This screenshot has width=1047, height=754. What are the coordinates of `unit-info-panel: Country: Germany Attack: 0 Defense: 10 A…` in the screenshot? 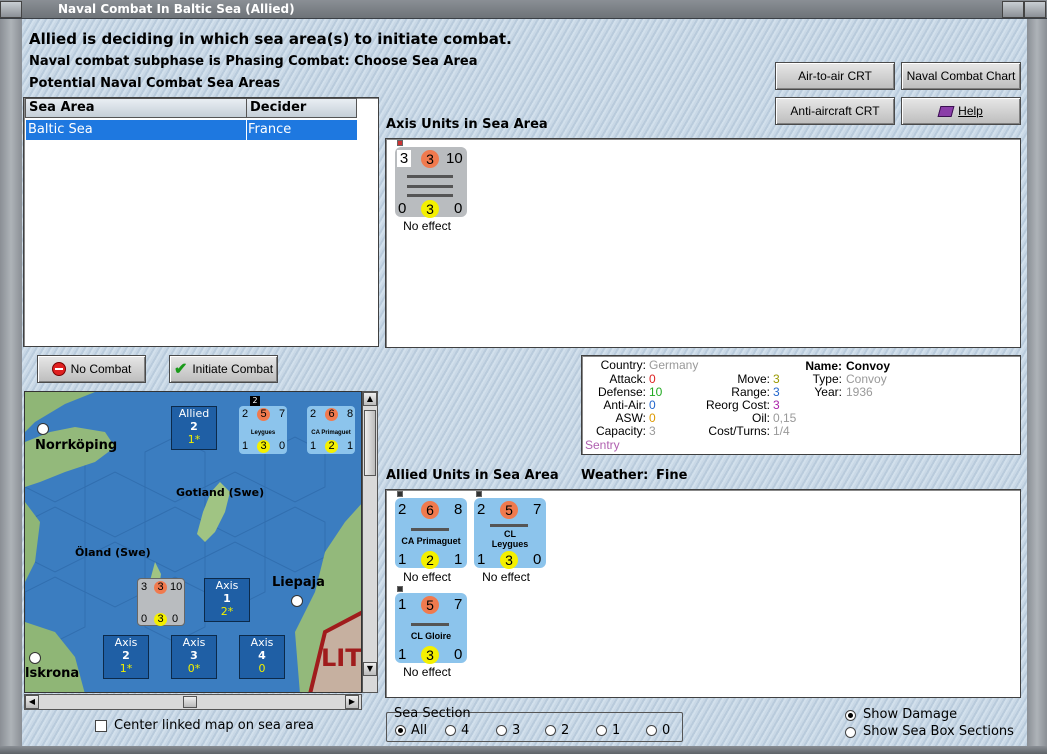 It's located at (801, 405).